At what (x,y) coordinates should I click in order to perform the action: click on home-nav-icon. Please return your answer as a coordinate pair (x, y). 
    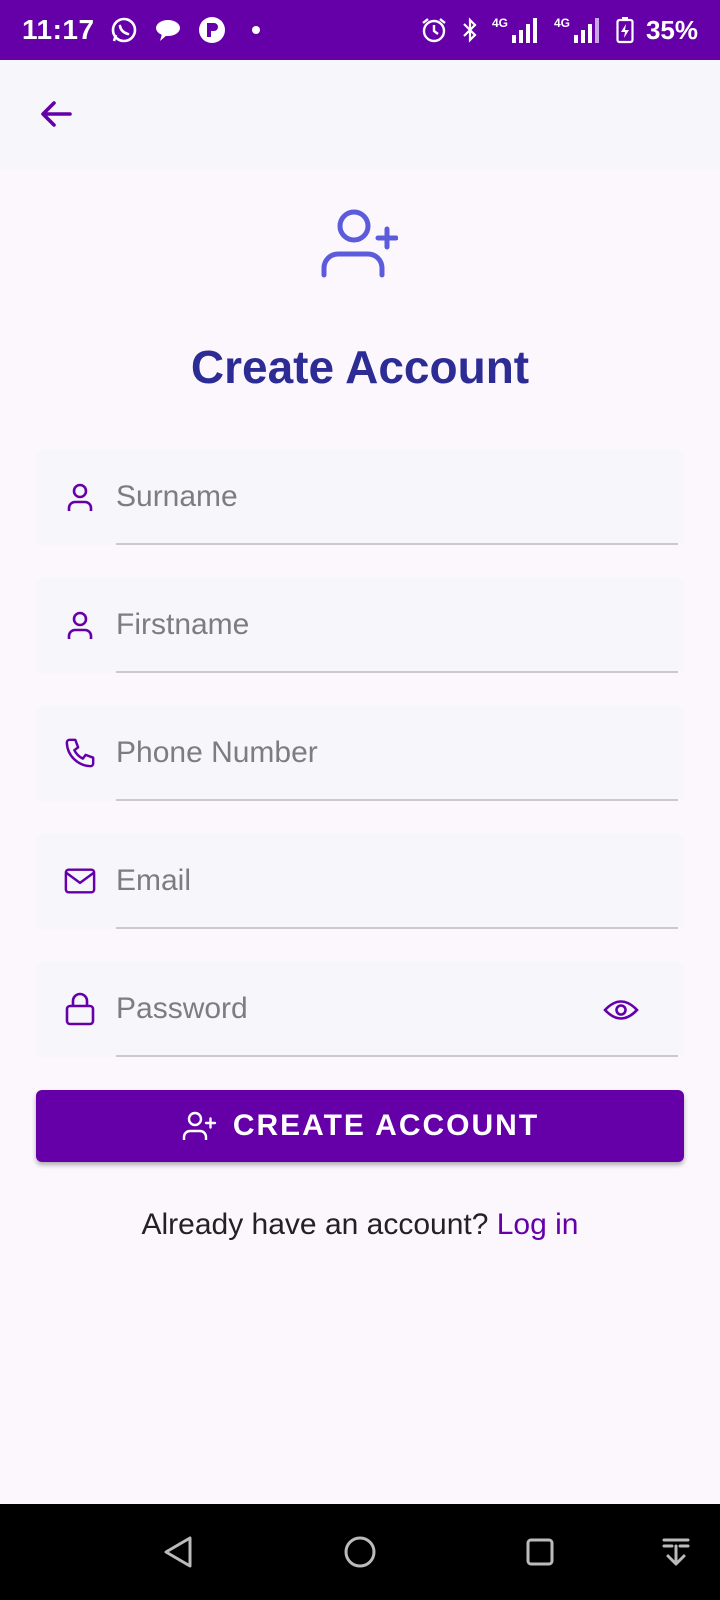
    Looking at the image, I should click on (360, 1552).